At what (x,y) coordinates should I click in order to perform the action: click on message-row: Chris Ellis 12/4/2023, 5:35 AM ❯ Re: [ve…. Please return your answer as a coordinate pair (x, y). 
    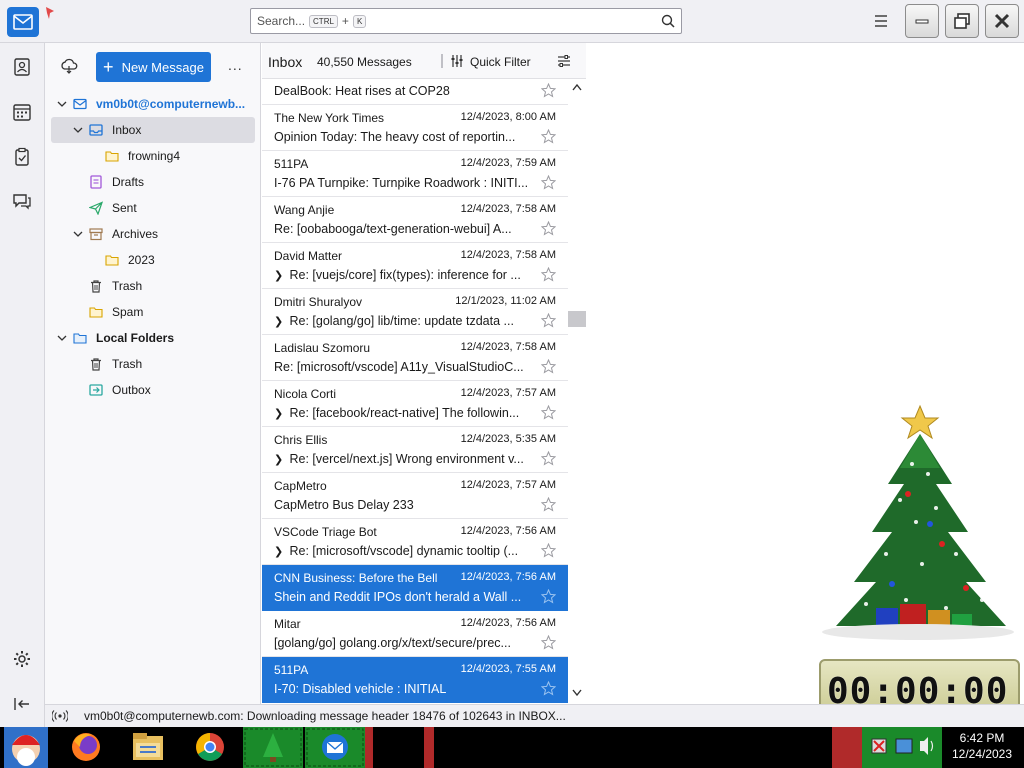
    Looking at the image, I should click on (415, 450).